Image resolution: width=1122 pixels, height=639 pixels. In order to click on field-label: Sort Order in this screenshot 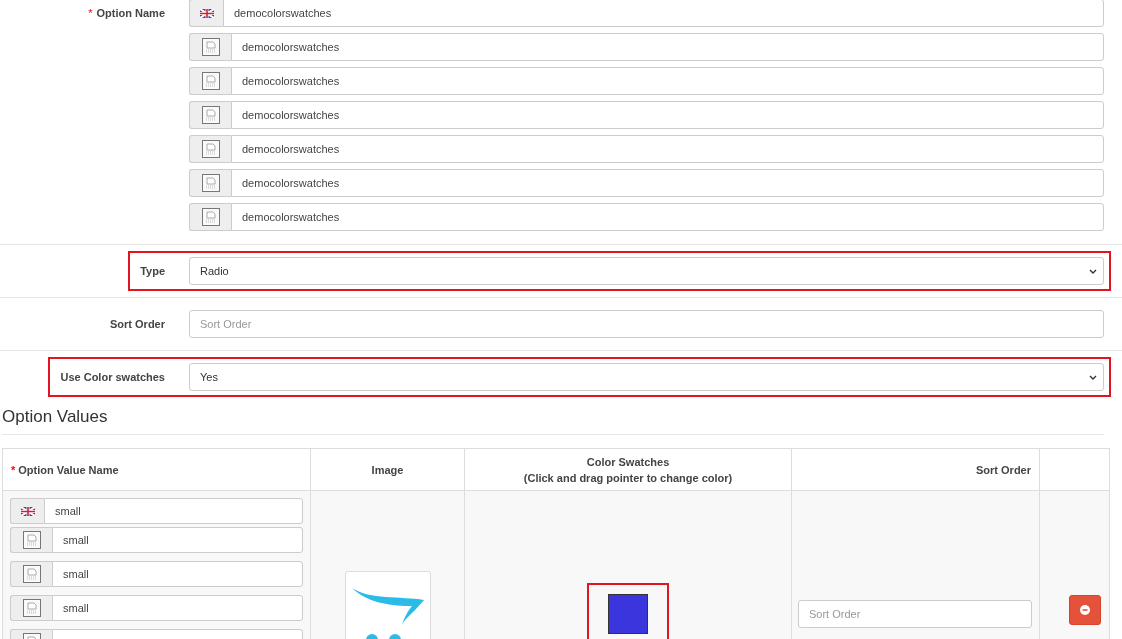, I will do `click(137, 324)`.